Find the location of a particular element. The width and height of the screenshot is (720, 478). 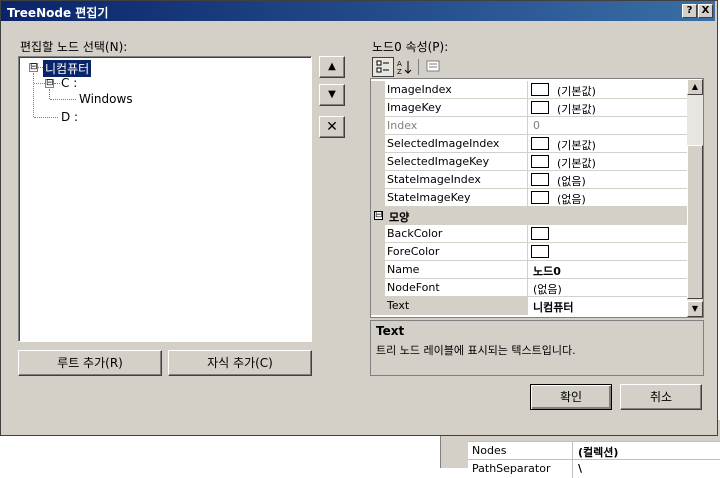

property-row-index: Index 0 is located at coordinates (530, 126).